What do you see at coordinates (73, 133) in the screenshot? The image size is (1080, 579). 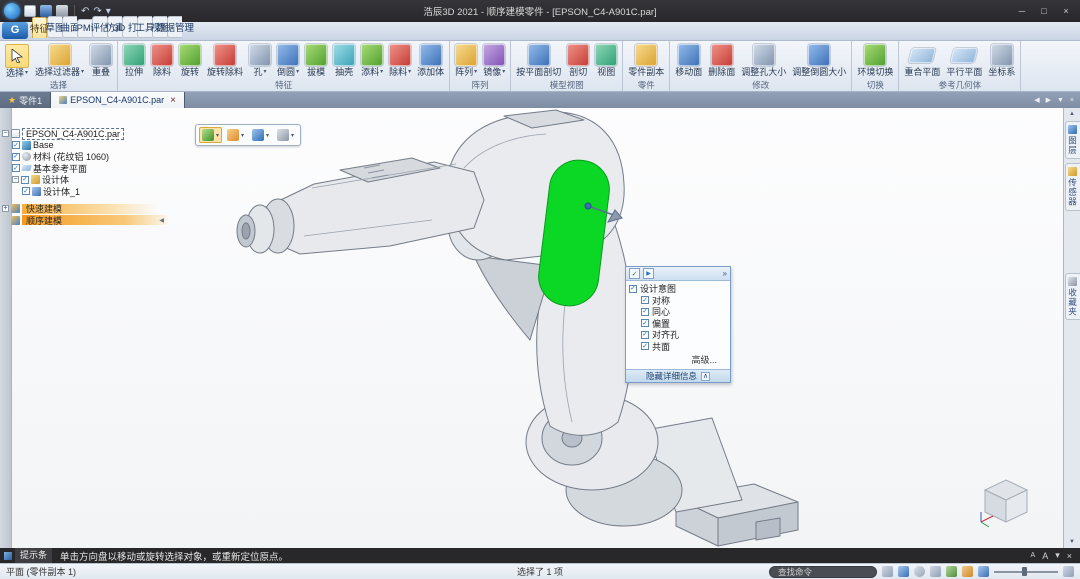 I see `tree-root-label: EPSON_C4-A901C.par` at bounding box center [73, 133].